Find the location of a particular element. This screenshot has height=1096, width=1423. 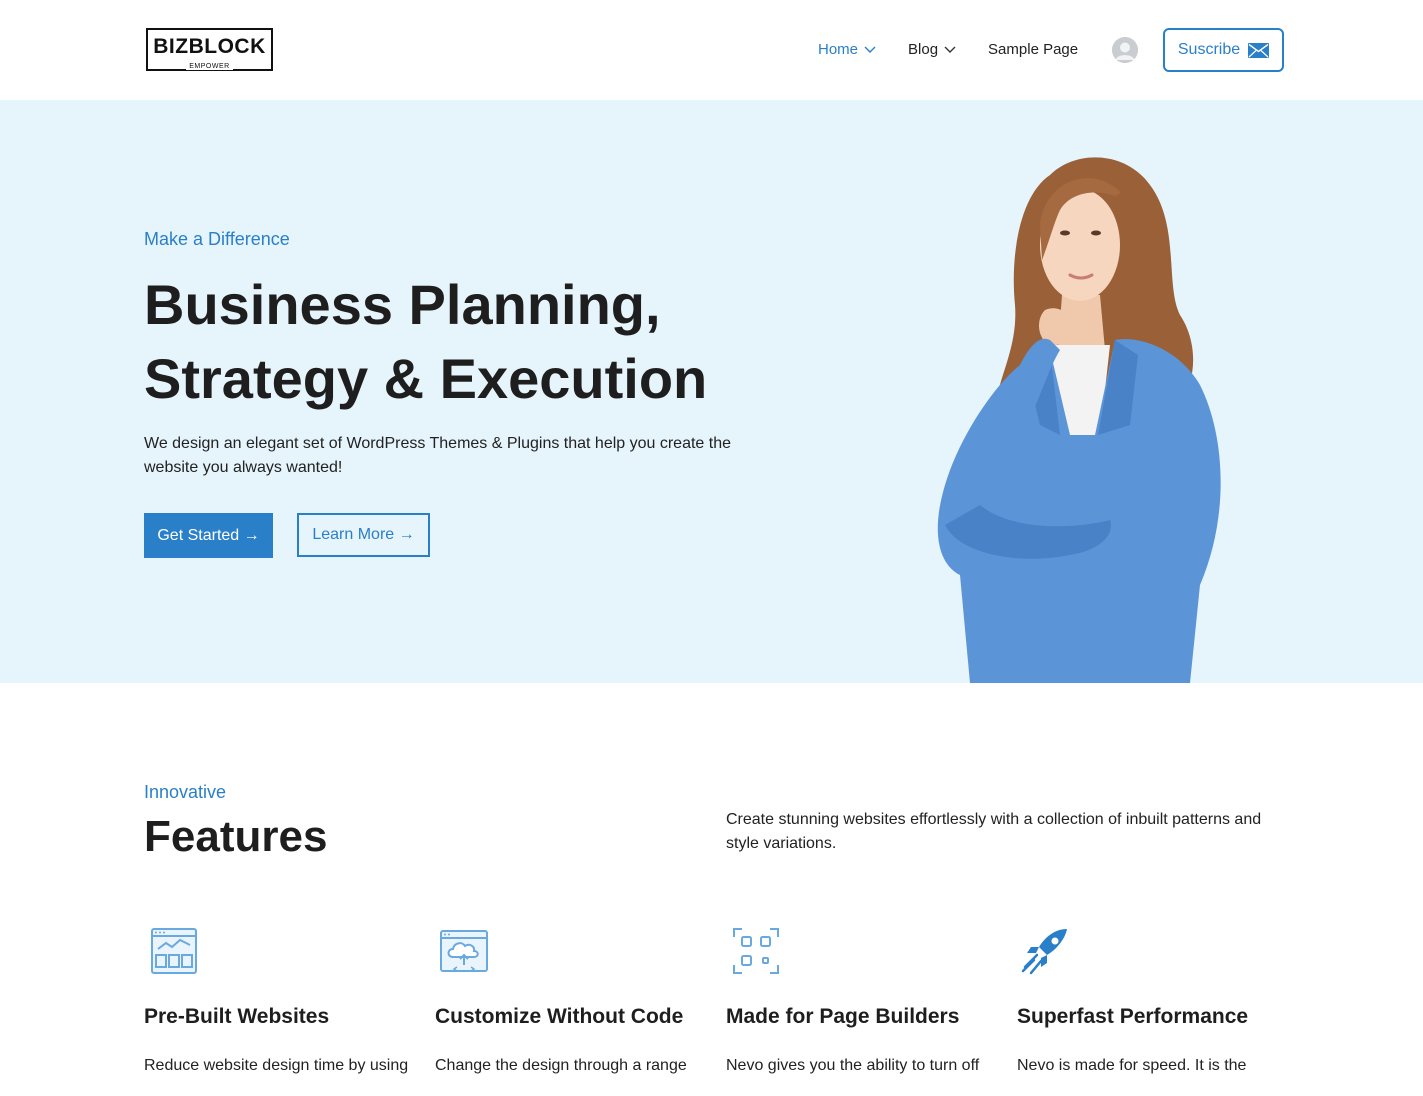

cloud-code-icon is located at coordinates (464, 951).